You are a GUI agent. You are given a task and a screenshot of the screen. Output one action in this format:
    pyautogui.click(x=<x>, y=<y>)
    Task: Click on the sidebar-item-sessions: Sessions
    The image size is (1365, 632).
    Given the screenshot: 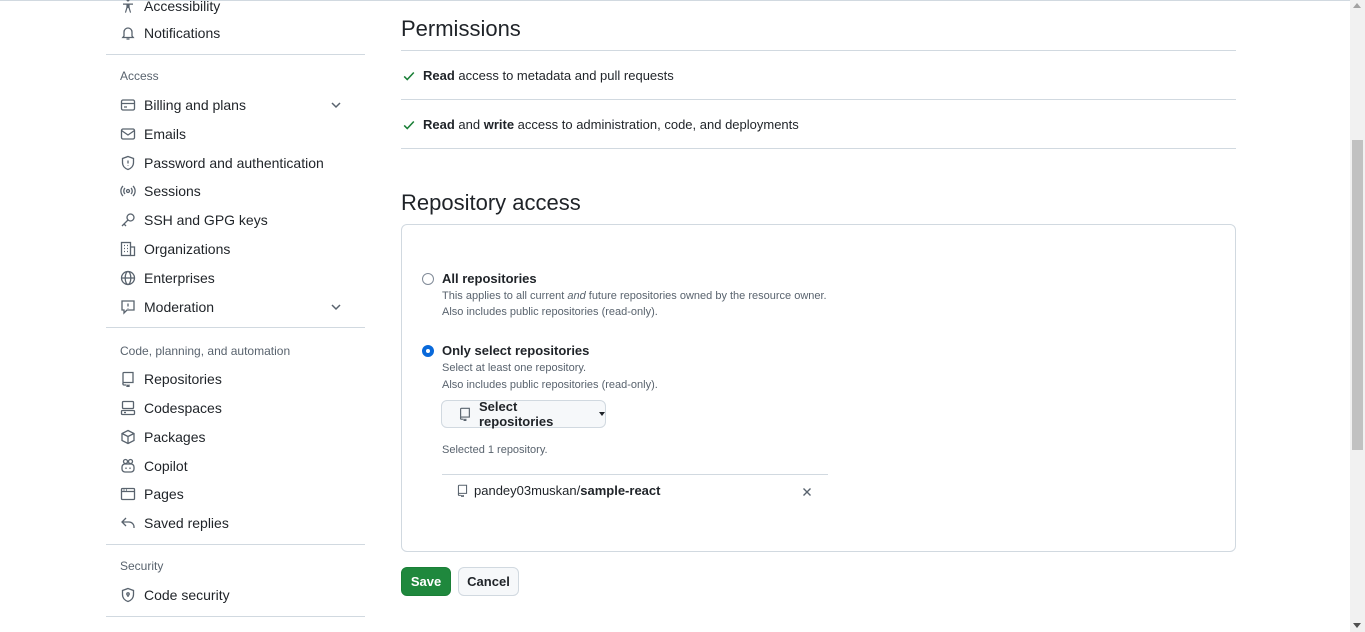 What is the action you would take?
    pyautogui.click(x=236, y=191)
    